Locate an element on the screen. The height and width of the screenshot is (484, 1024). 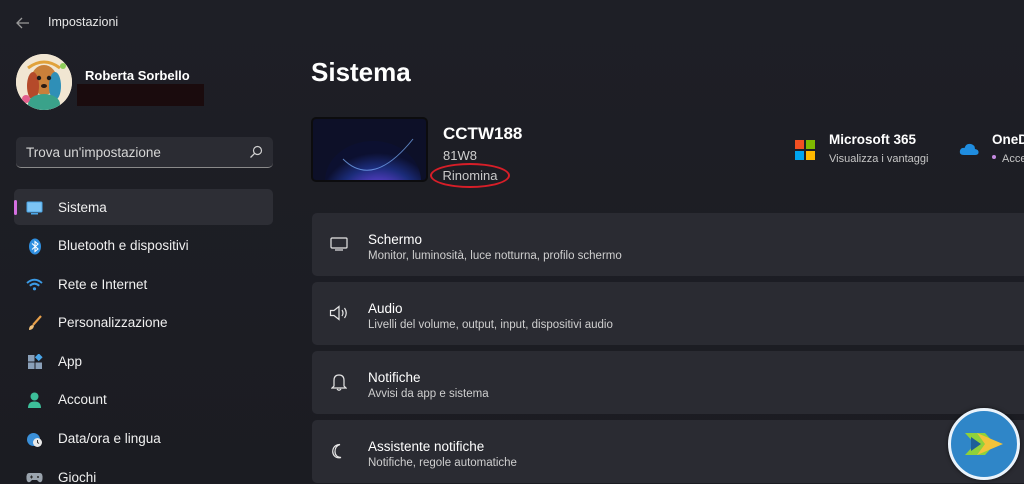
card-title: Notifiche is located at coordinates (394, 377).